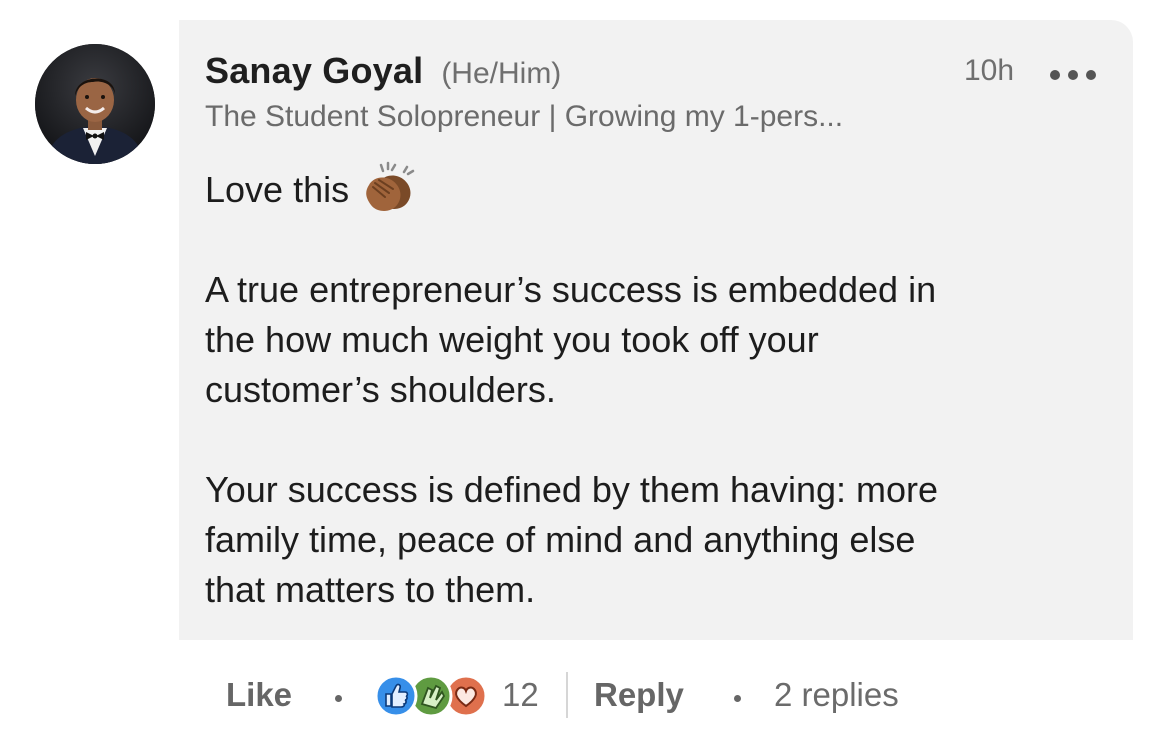 The height and width of the screenshot is (752, 1169). Describe the element at coordinates (390, 187) in the screenshot. I see `clapping-hands-icon` at that location.